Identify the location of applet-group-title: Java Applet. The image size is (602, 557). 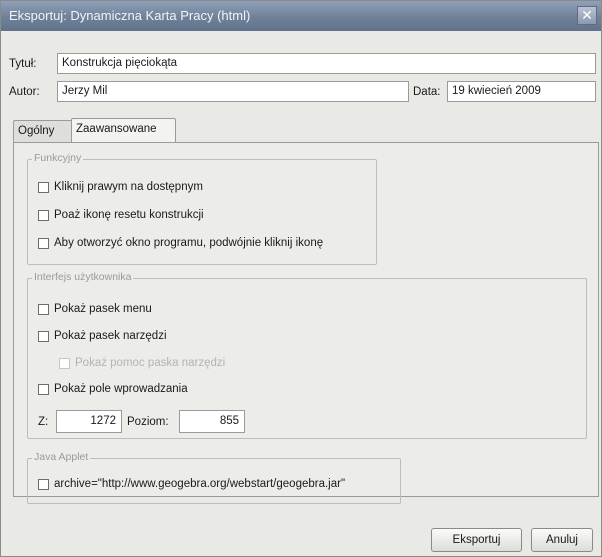
(61, 457).